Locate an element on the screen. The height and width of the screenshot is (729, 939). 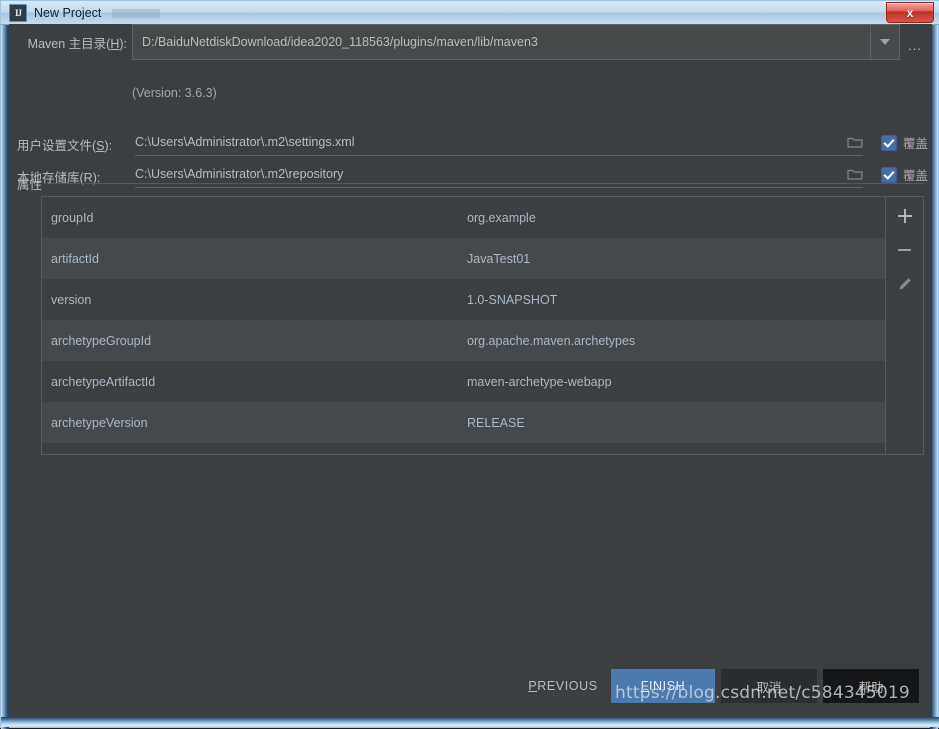
table-row: version 1.0-SNAPSHOT is located at coordinates (463, 299).